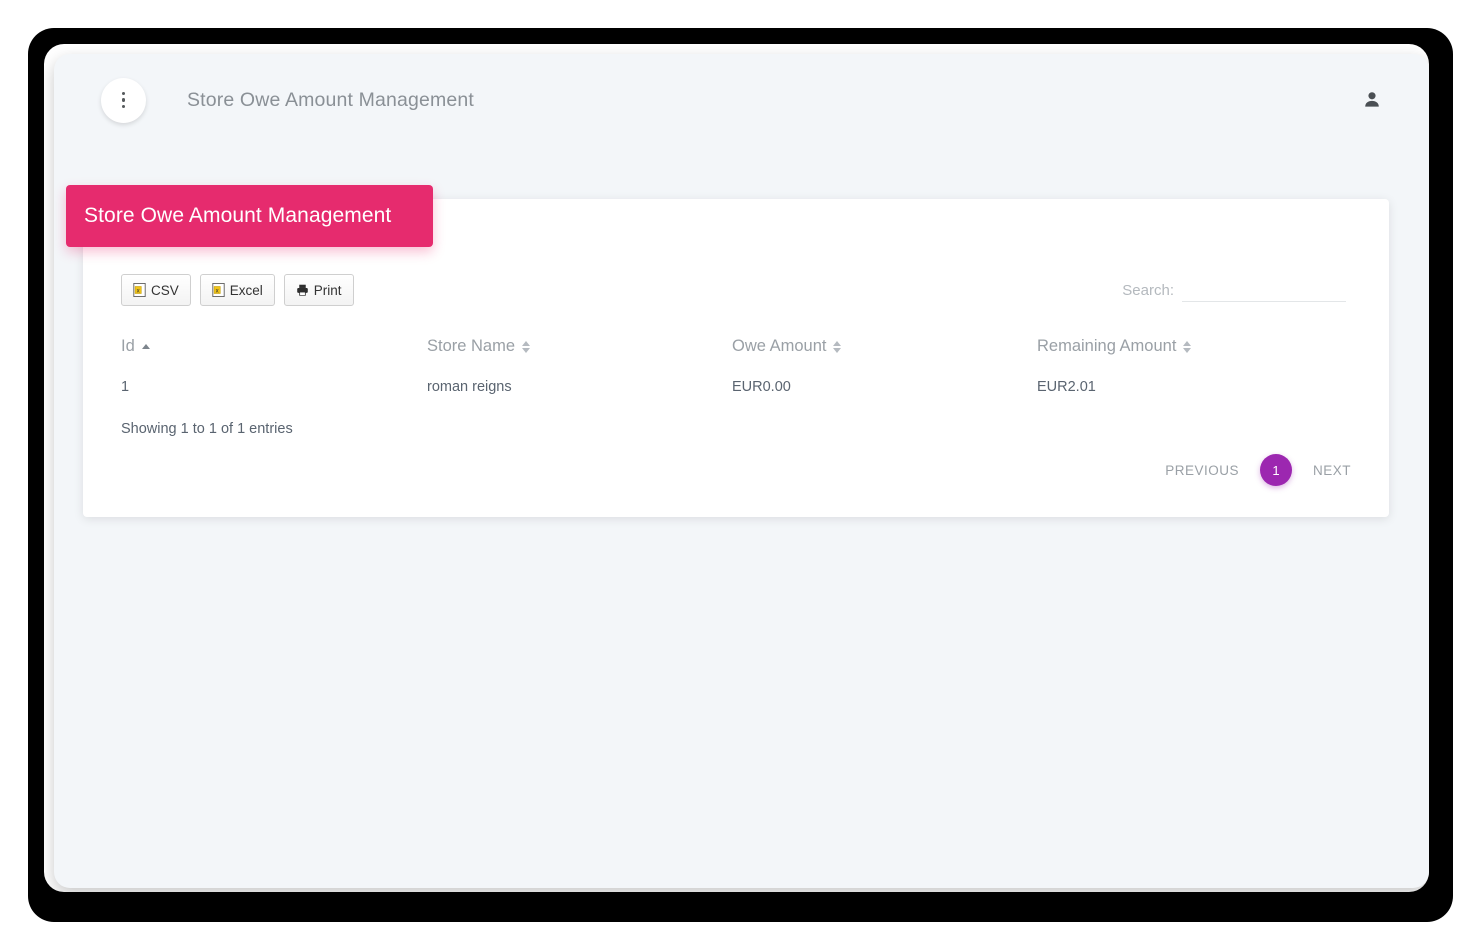 This screenshot has width=1481, height=950. What do you see at coordinates (1264, 290) in the screenshot?
I see `search-input` at bounding box center [1264, 290].